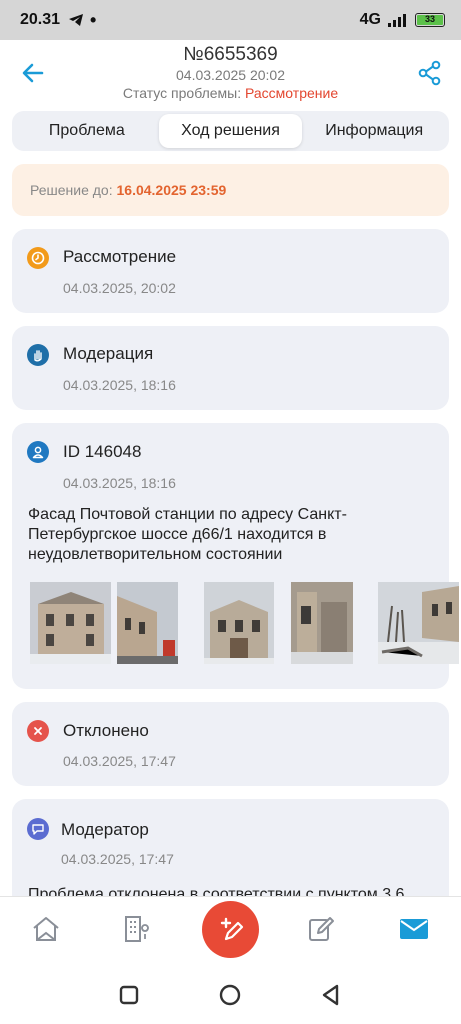 Image resolution: width=461 pixels, height=1024 pixels. I want to click on timeline-date: 04.03.2025, 20:02, so click(119, 288).